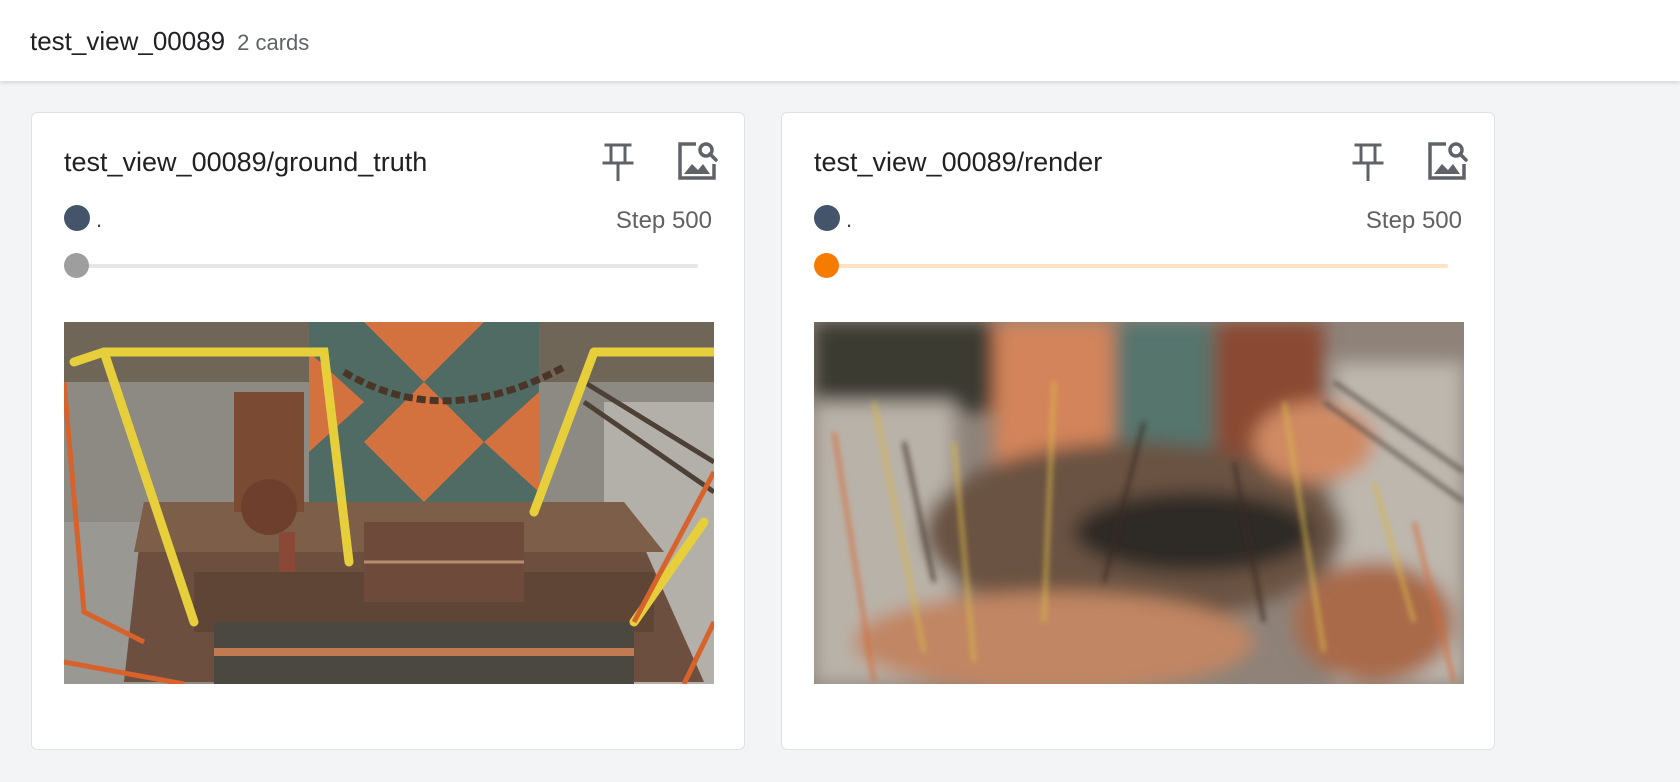  What do you see at coordinates (840, 40) in the screenshot?
I see `dashboard-header: test_view_00089 2 cards` at bounding box center [840, 40].